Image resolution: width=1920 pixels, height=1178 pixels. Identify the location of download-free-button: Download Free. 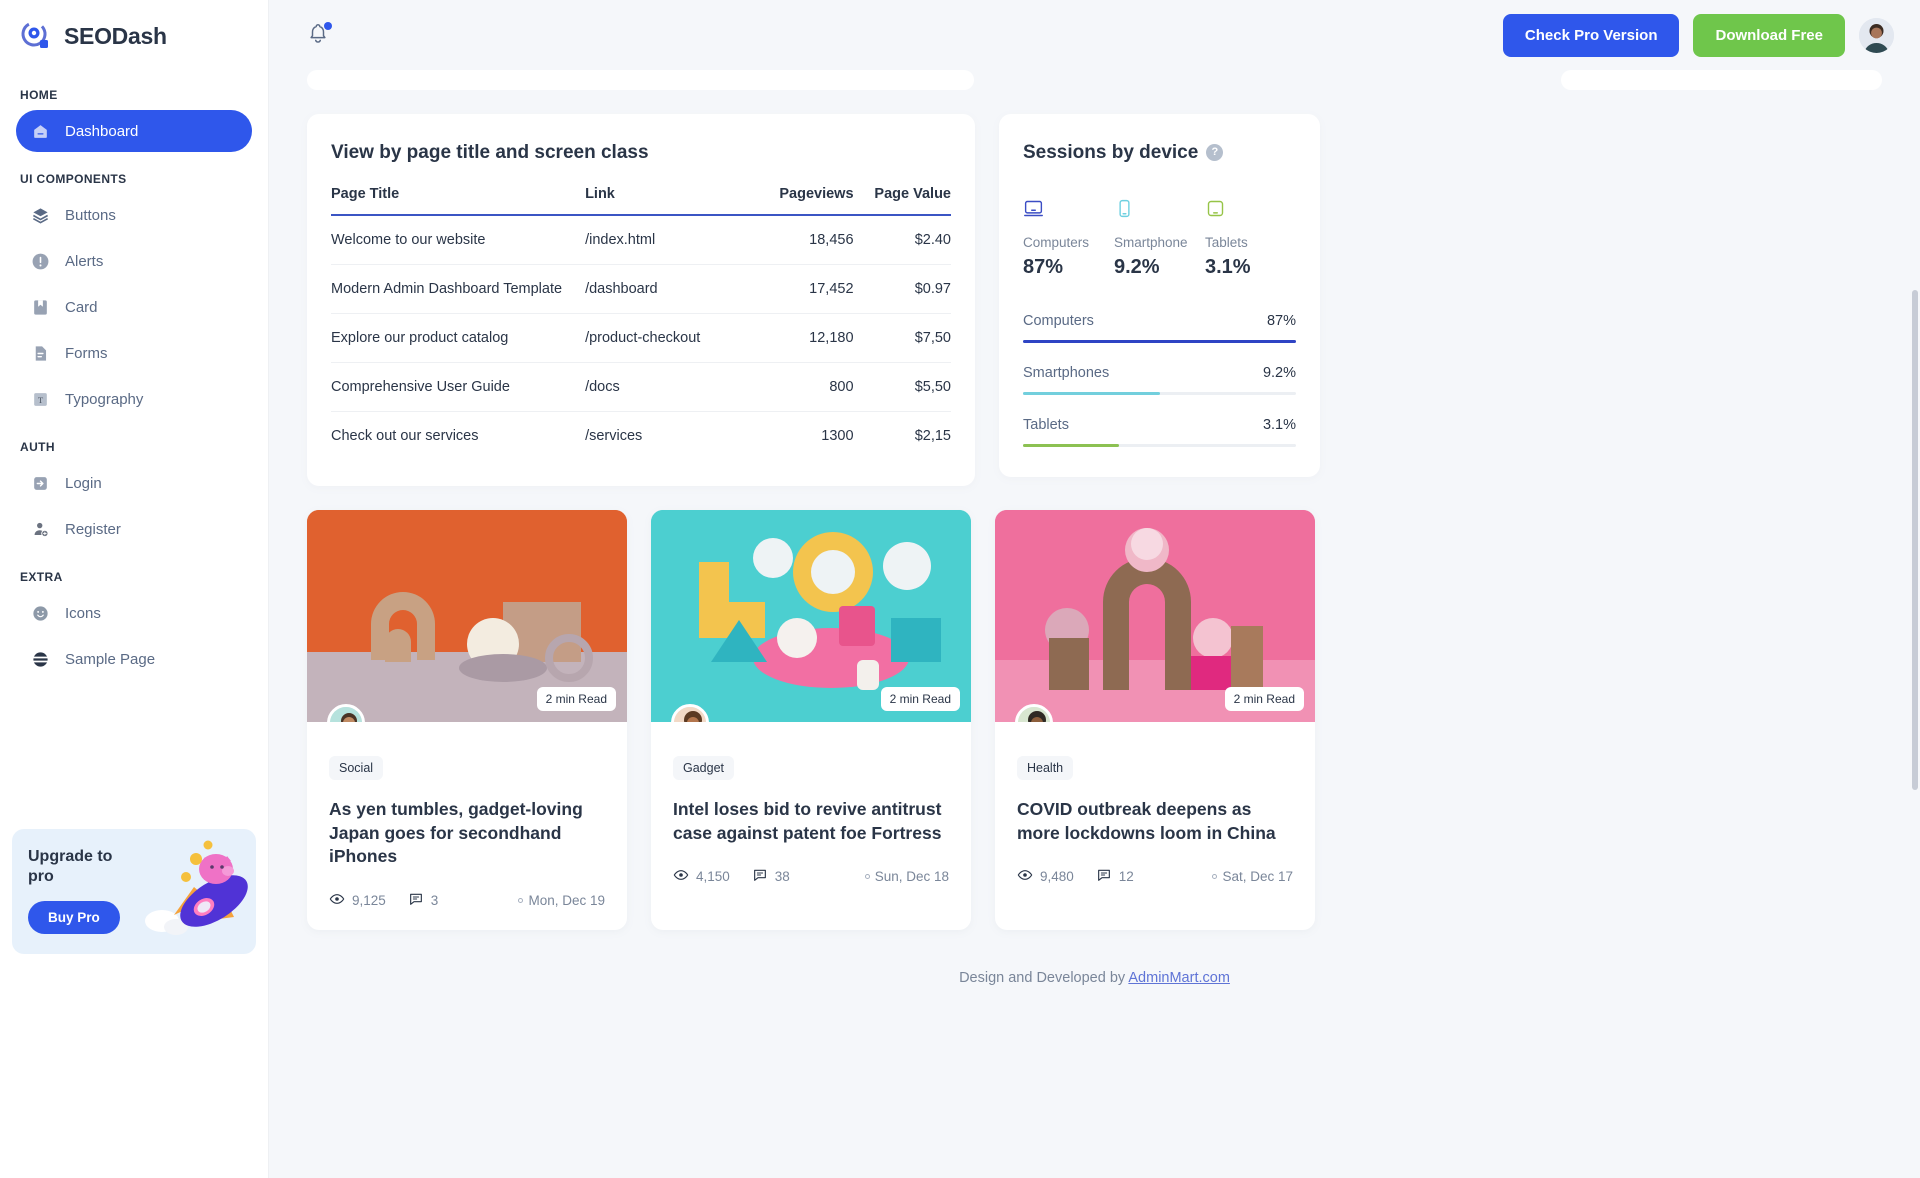
(1769, 35).